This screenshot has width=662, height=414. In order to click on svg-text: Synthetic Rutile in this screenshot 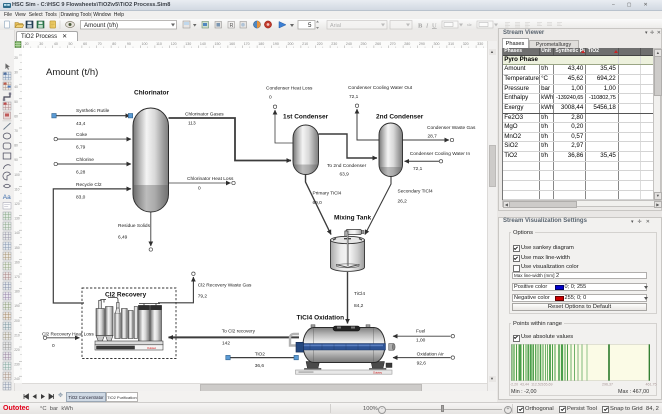, I will do `click(93, 111)`.